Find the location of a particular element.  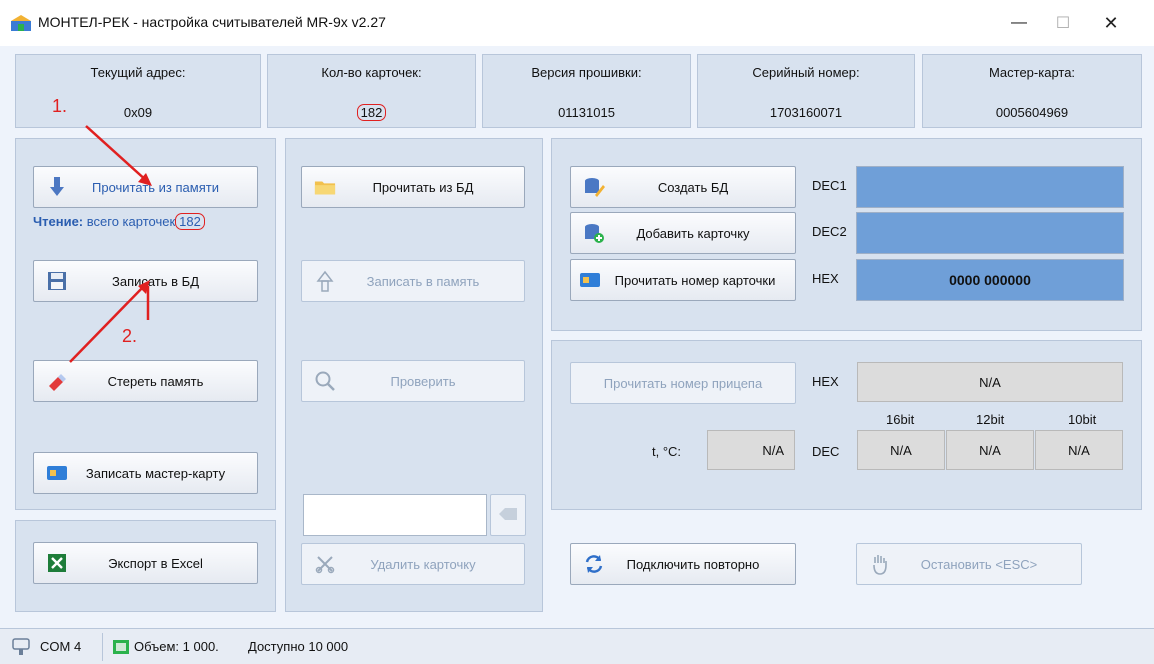

port-label: COM 4 is located at coordinates (61, 646).